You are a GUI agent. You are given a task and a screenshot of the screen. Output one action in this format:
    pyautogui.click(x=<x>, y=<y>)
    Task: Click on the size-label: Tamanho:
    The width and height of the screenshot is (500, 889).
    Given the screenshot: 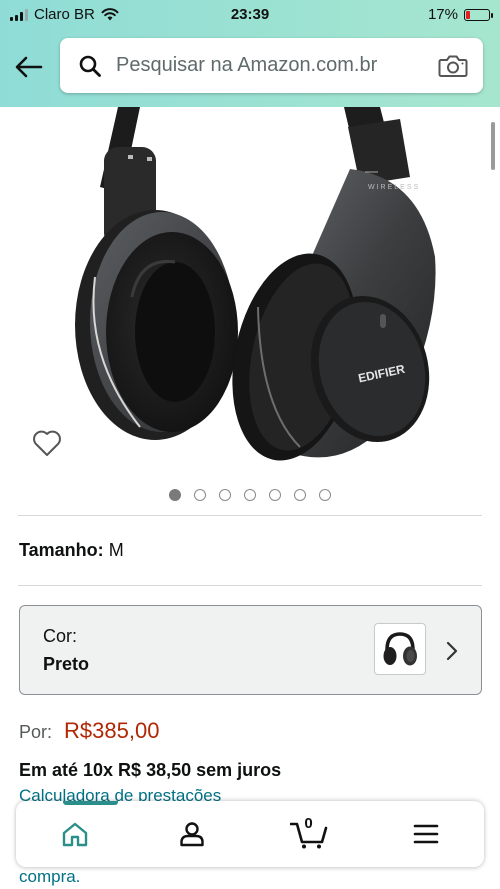 What is the action you would take?
    pyautogui.click(x=61, y=550)
    